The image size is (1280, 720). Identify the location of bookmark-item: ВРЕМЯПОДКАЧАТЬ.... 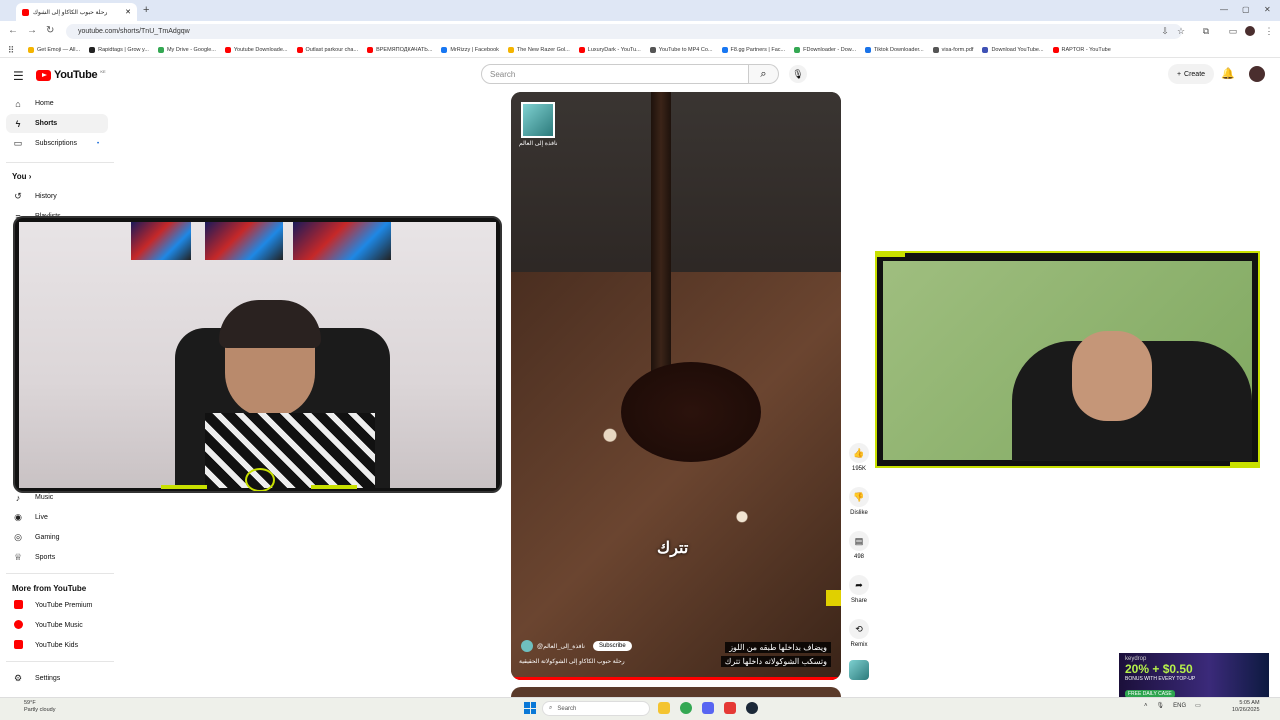
(399, 49).